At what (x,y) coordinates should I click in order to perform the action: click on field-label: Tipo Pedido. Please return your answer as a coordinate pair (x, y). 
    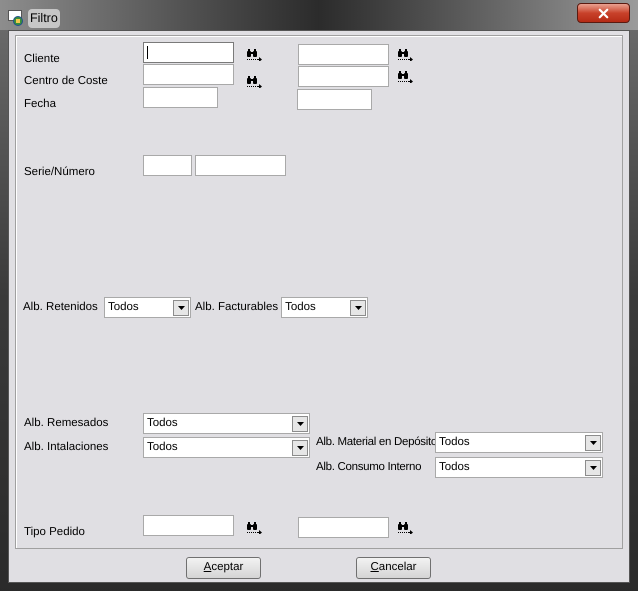
    Looking at the image, I should click on (55, 532).